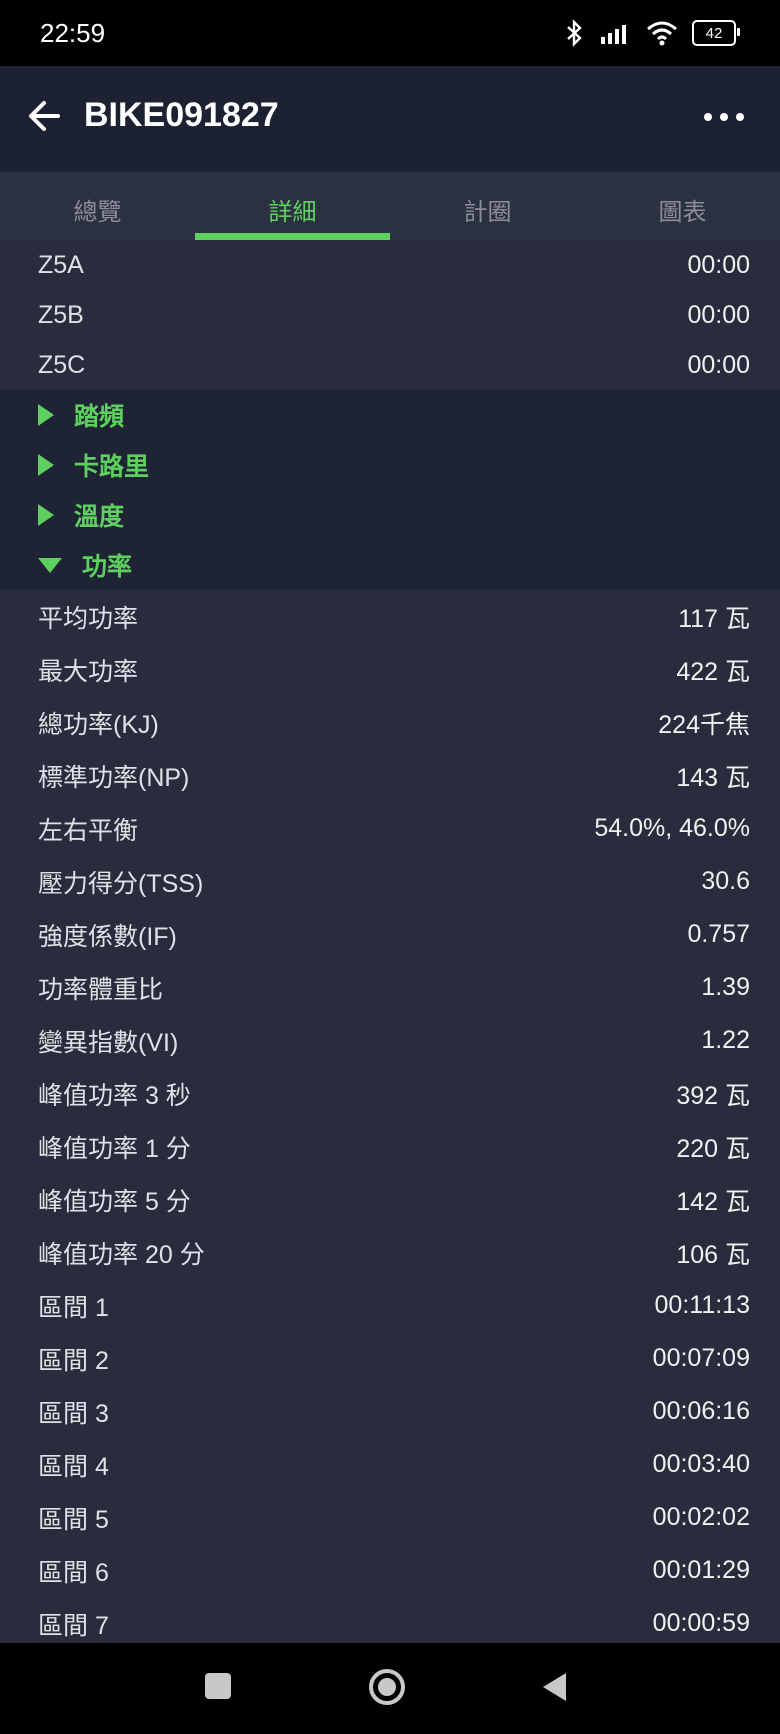 The width and height of the screenshot is (780, 1734). Describe the element at coordinates (487, 206) in the screenshot. I see `tab-laps: 計圈` at that location.